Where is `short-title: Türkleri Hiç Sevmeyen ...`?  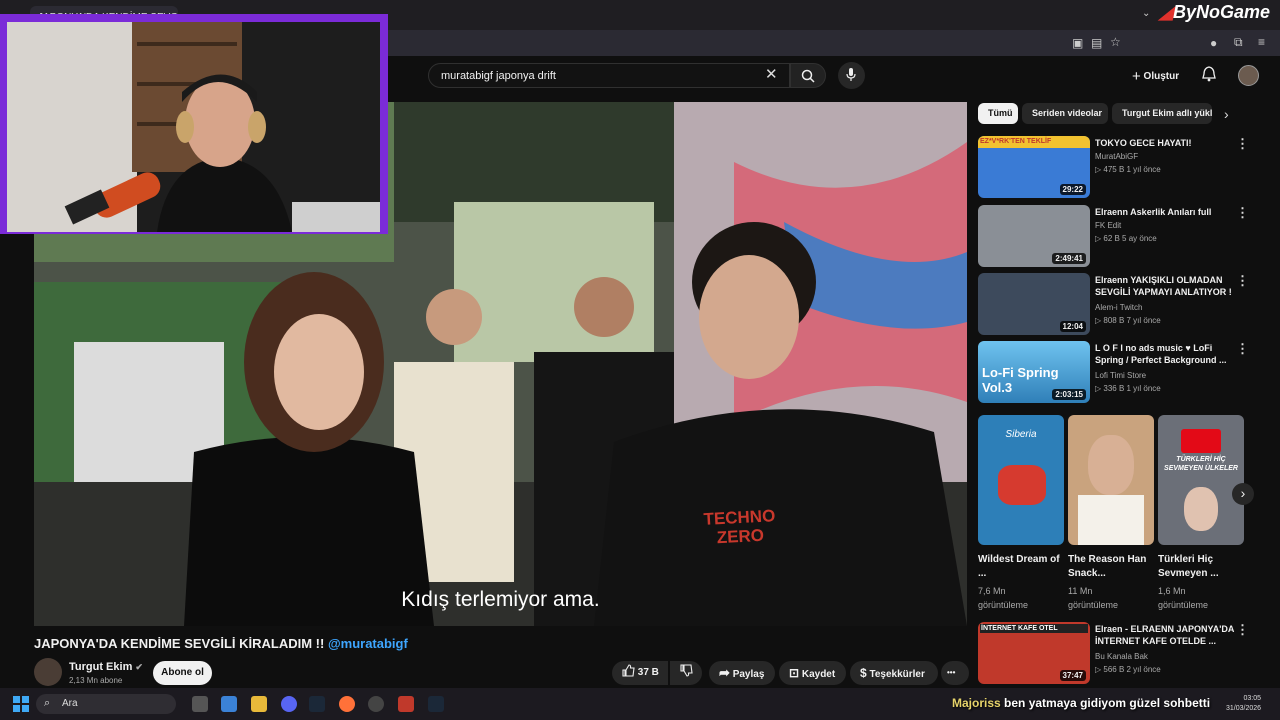 short-title: Türkleri Hiç Sevmeyen ... is located at coordinates (1200, 567).